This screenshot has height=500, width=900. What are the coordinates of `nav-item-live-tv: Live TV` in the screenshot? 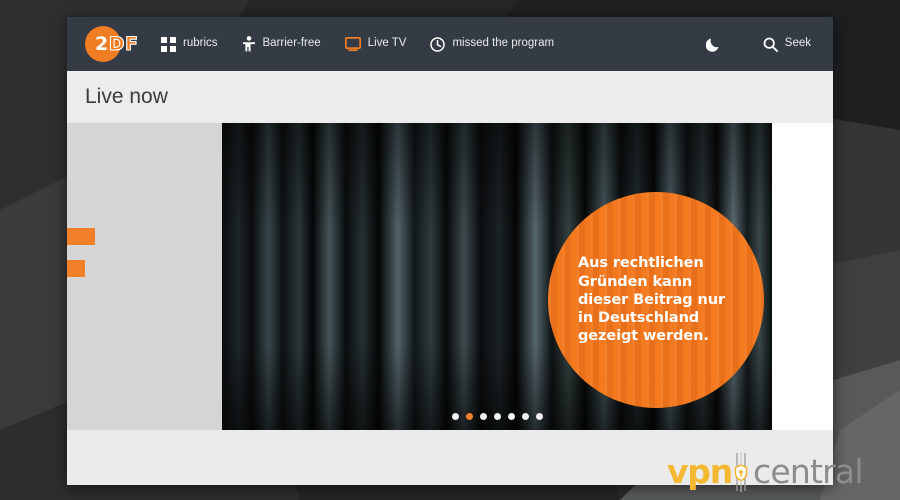 It's located at (375, 44).